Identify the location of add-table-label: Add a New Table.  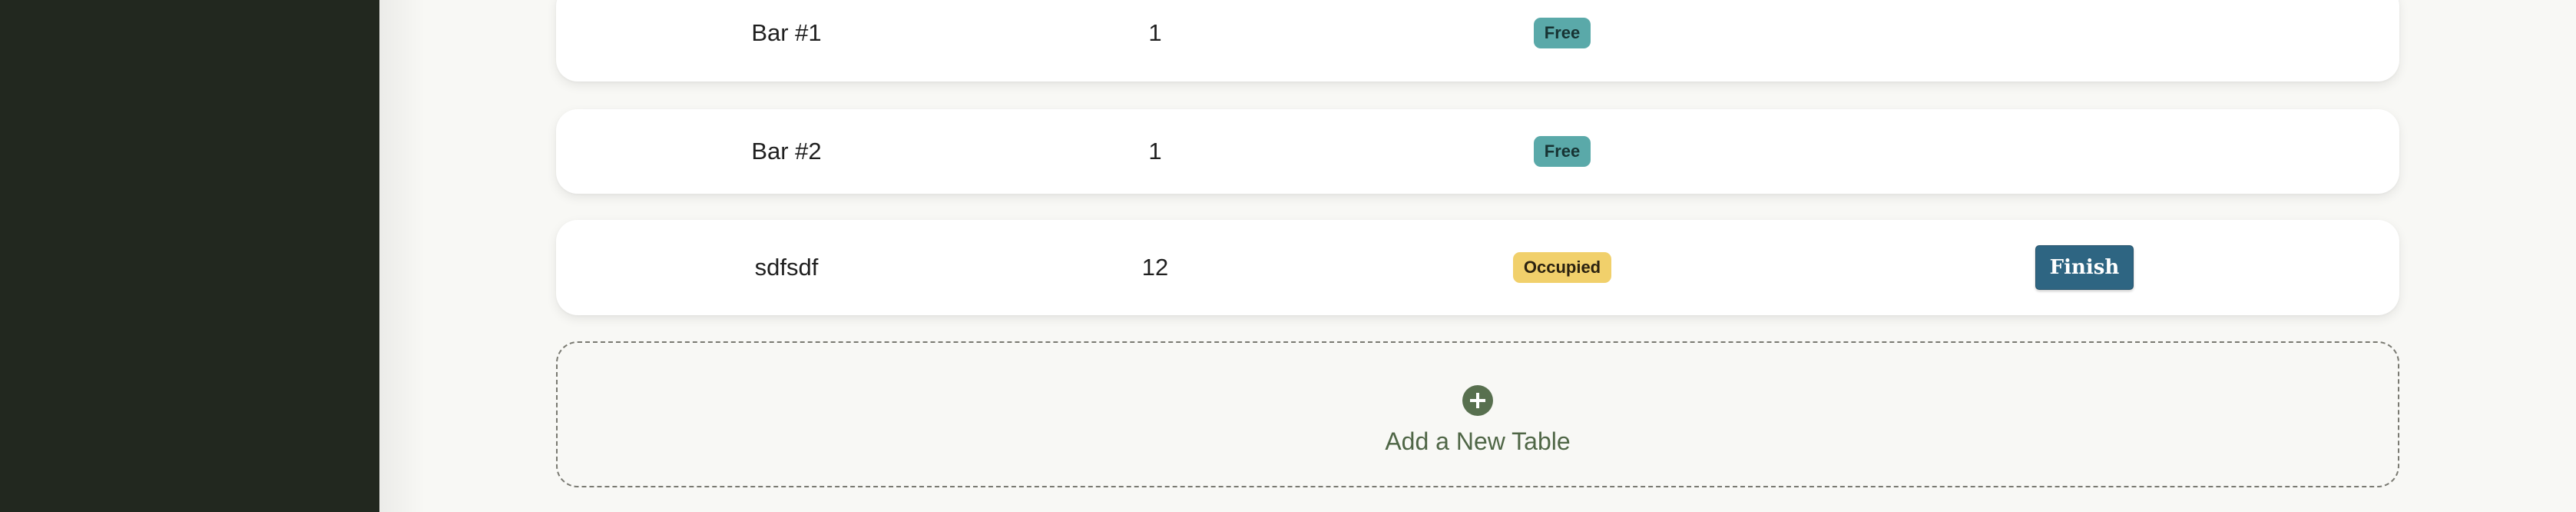
(1478, 441).